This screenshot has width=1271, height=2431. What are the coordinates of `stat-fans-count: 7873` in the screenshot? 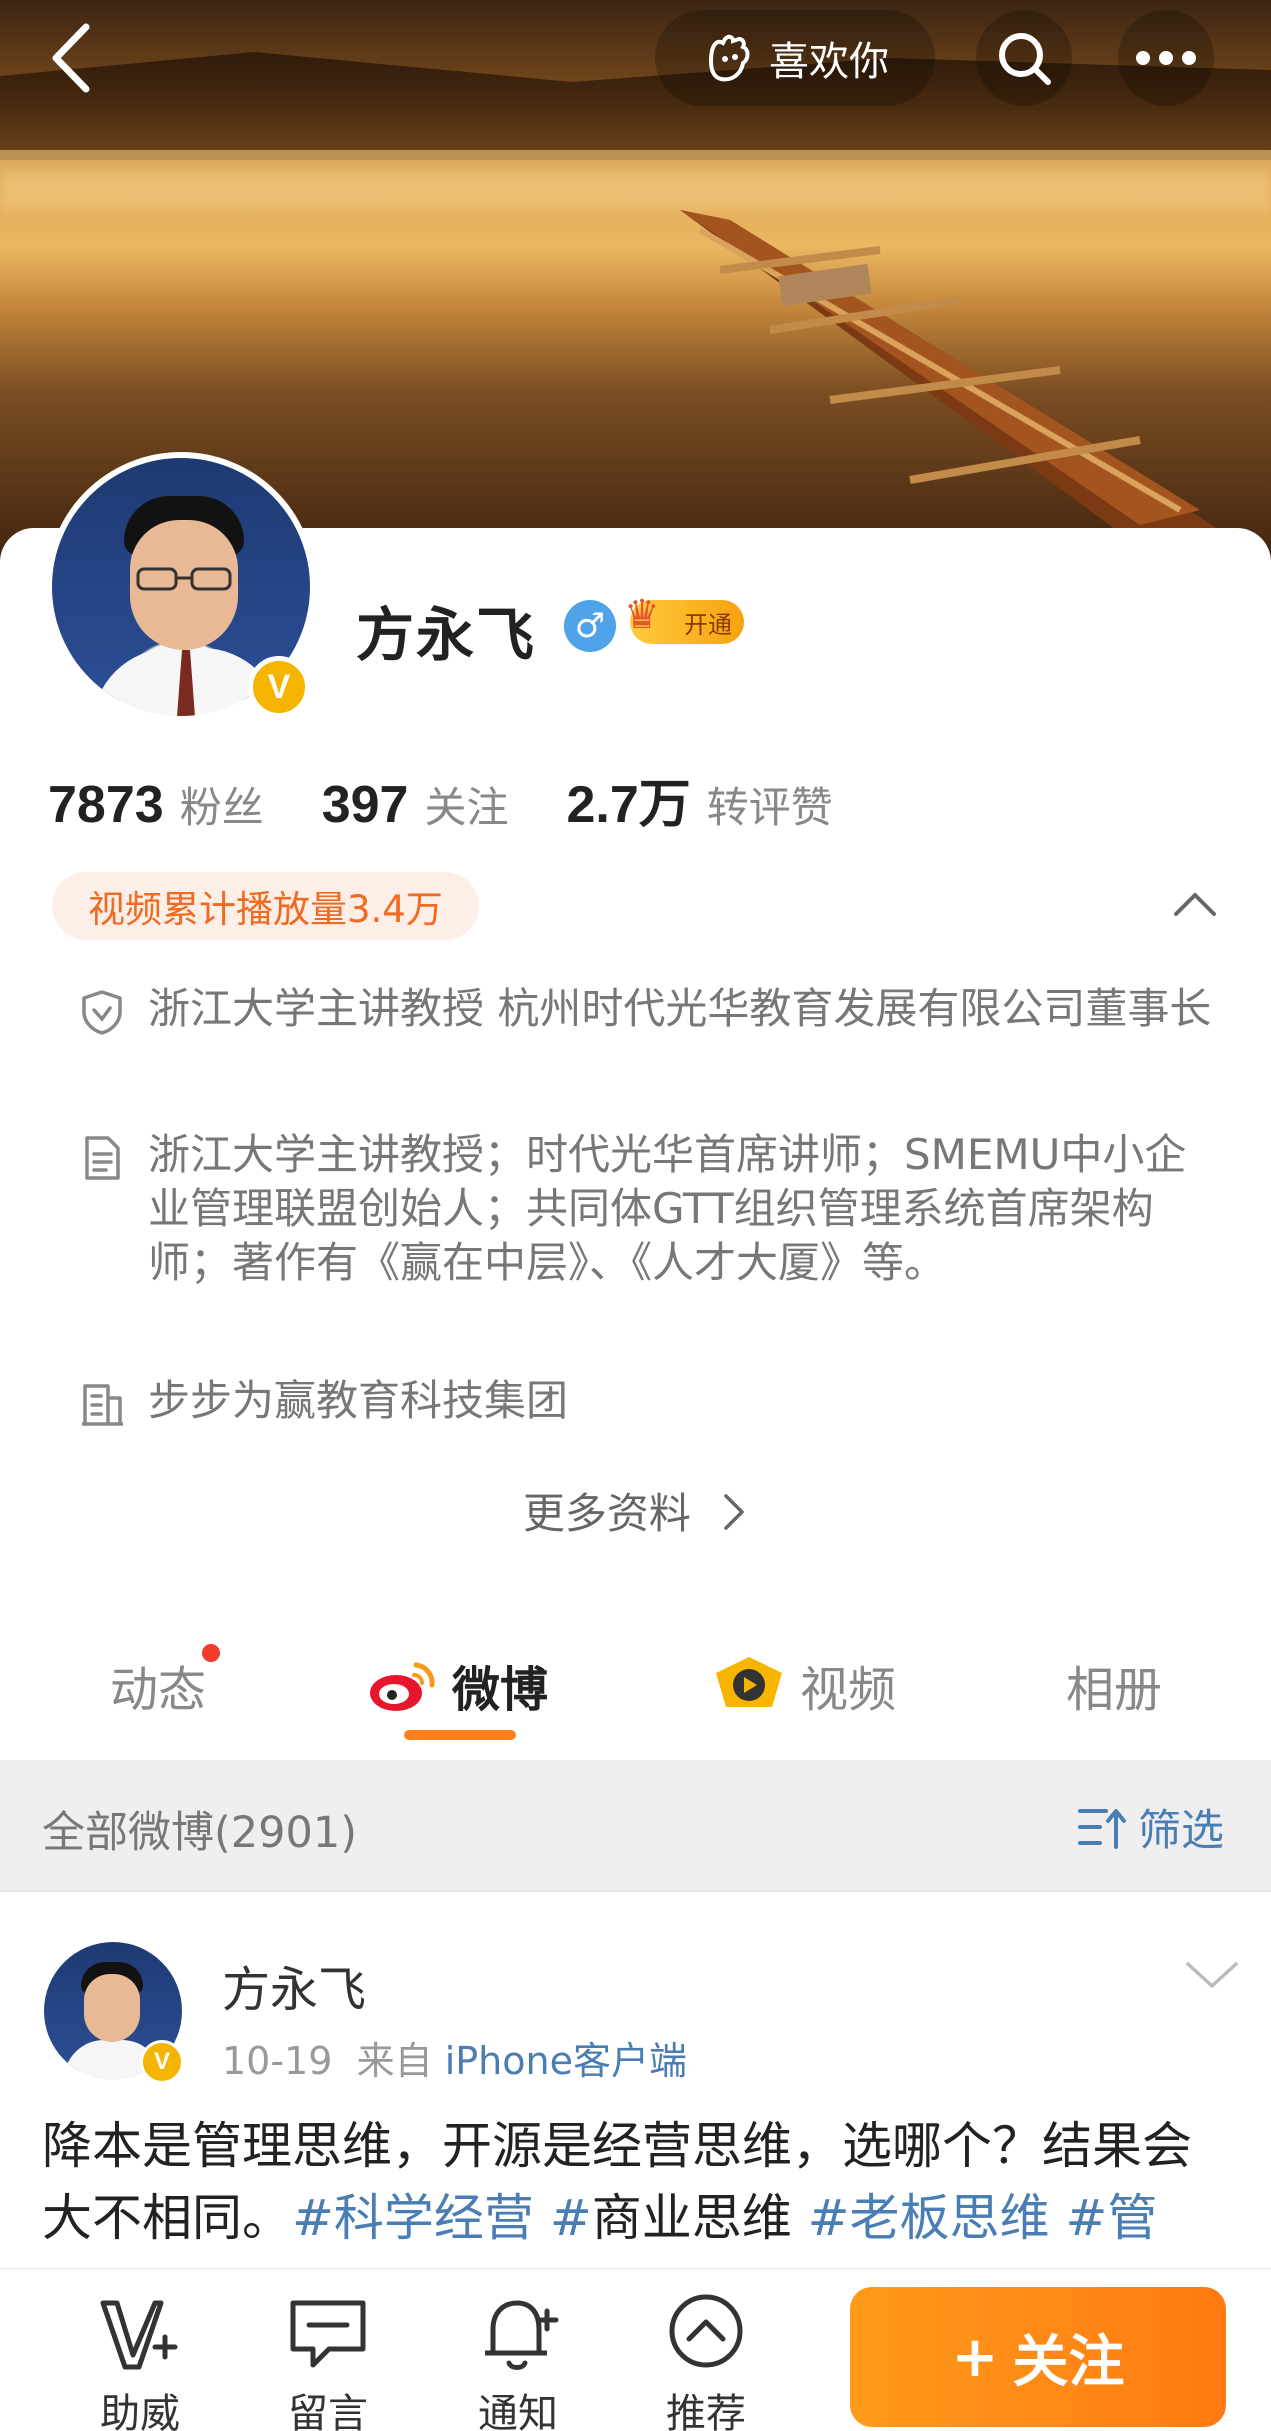 It's located at (106, 805).